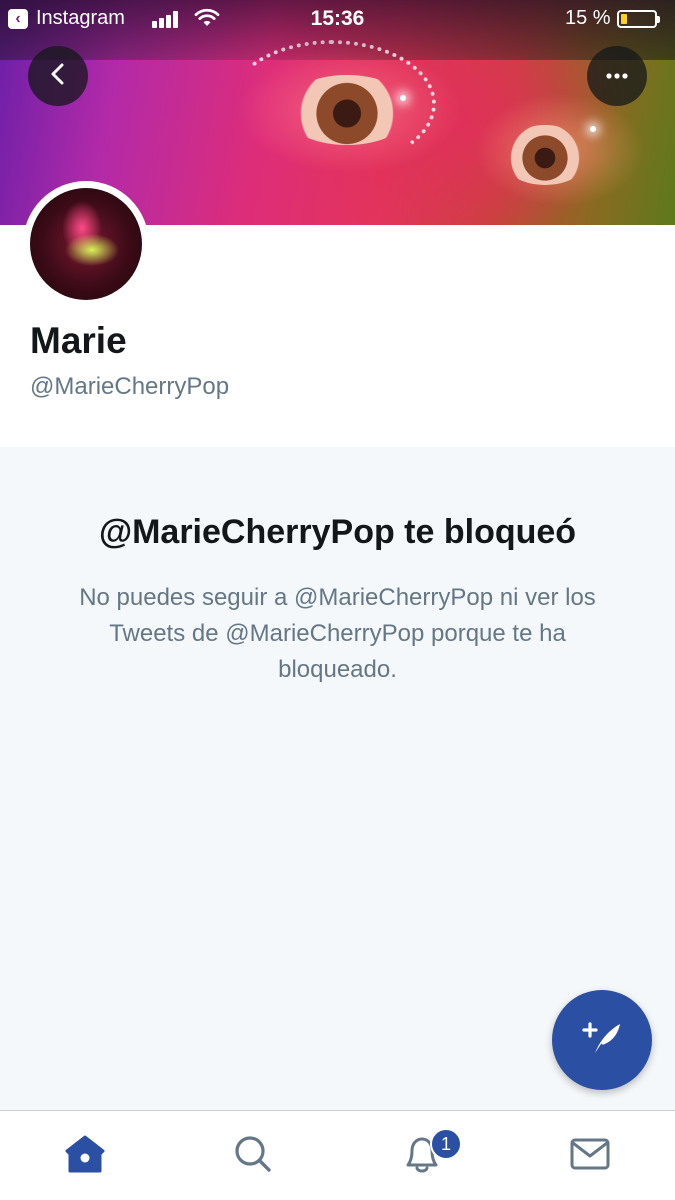 This screenshot has height=1200, width=675. Describe the element at coordinates (337, 20) in the screenshot. I see `status-bar: ‹ Instagram 15:36 15 %` at that location.